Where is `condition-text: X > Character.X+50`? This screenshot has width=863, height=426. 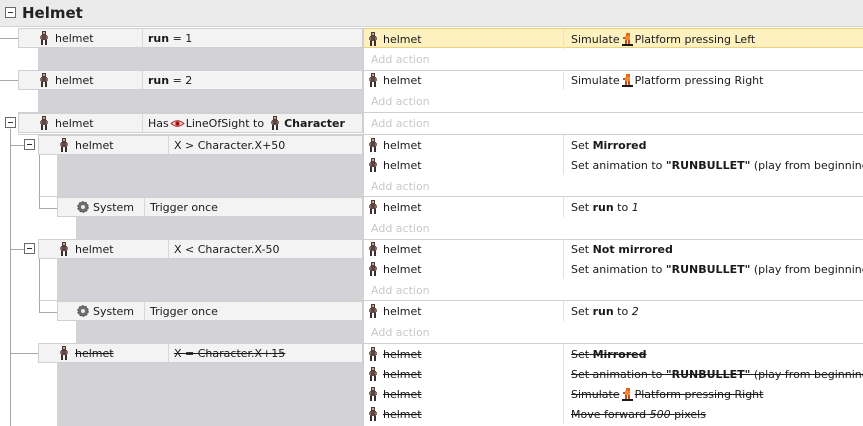 condition-text: X > Character.X+50 is located at coordinates (229, 145).